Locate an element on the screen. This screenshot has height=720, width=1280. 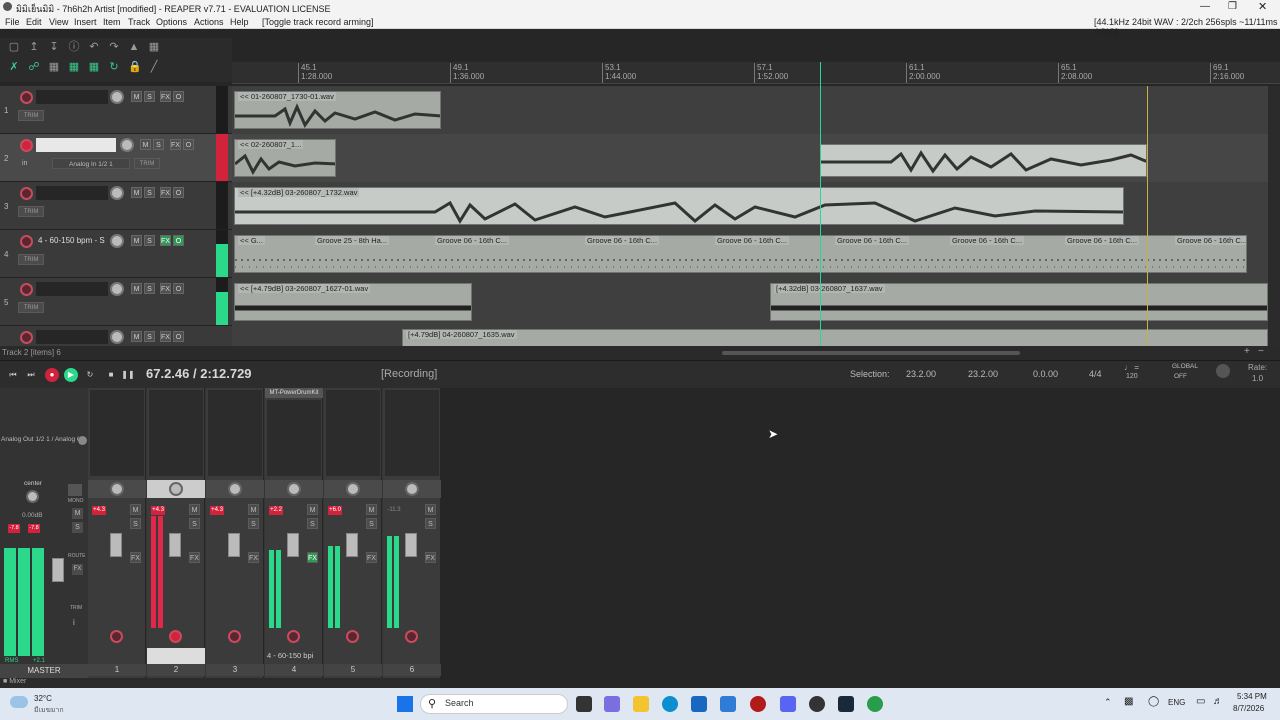
discord-icon is located at coordinates (788, 704).